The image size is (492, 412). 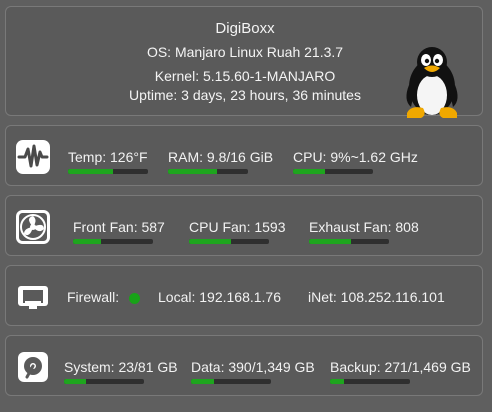 I want to click on kernel-value: 5.15.60-1-MANJARO, so click(x=269, y=76).